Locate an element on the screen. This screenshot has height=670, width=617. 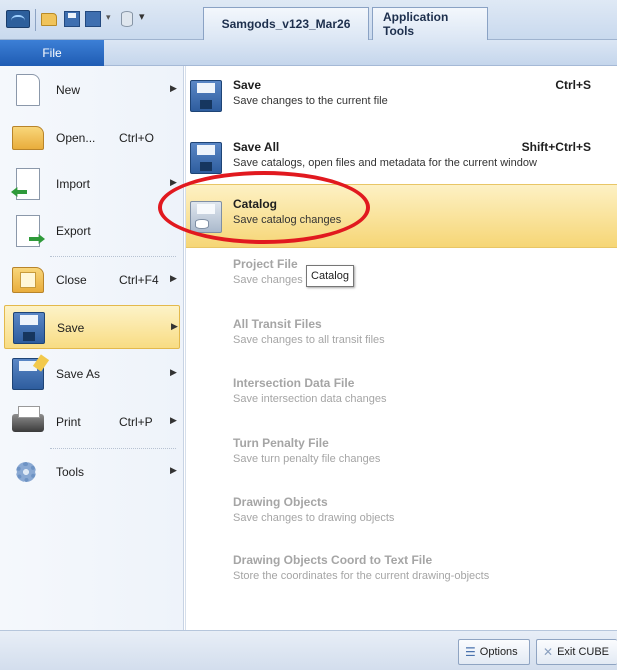
export-icon is located at coordinates (28, 231).